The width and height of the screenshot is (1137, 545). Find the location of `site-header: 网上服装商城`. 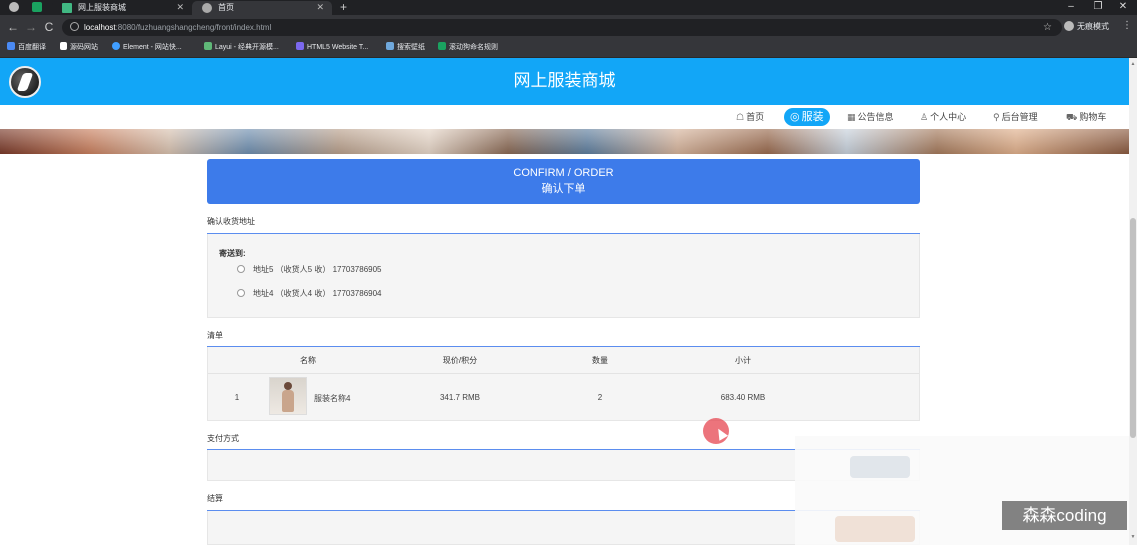

site-header: 网上服装商城 is located at coordinates (564, 81).